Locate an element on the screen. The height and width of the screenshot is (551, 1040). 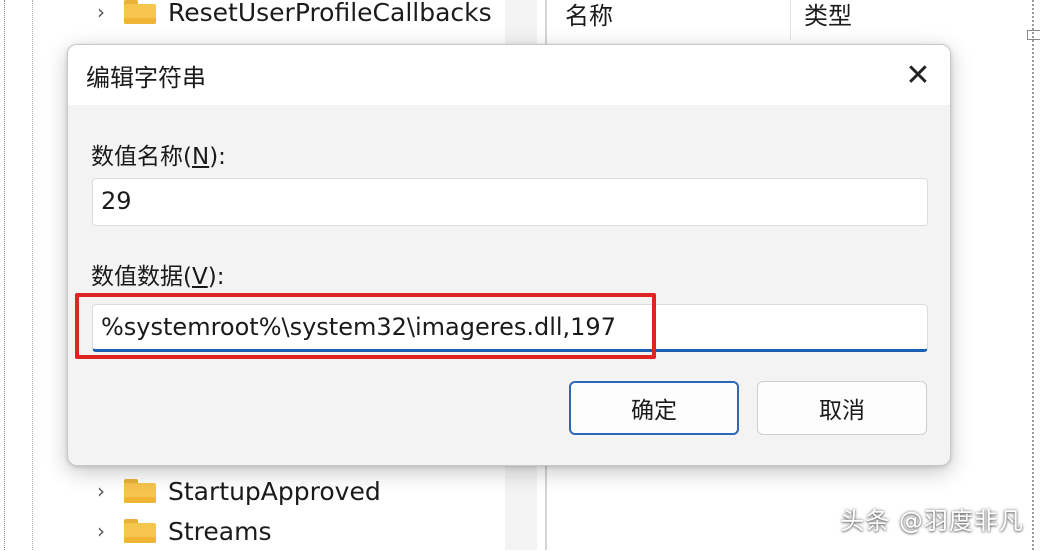
value-data-label-text: 数值数据( is located at coordinates (141, 277).